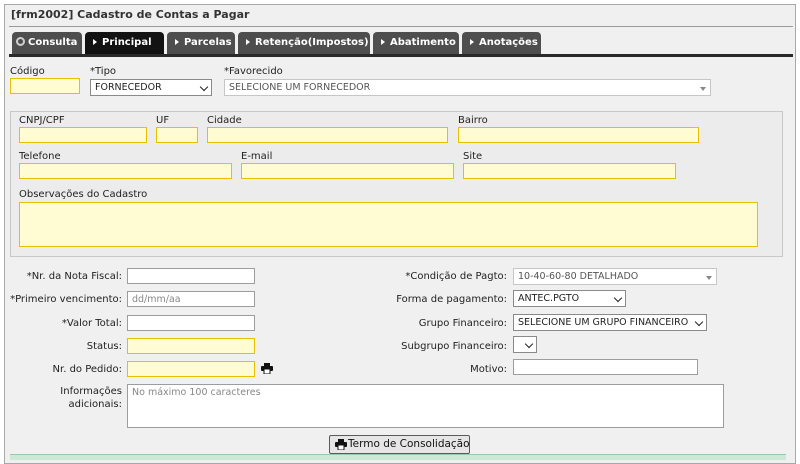 The image size is (800, 464). I want to click on motivo-label: Motivo:, so click(488, 369).